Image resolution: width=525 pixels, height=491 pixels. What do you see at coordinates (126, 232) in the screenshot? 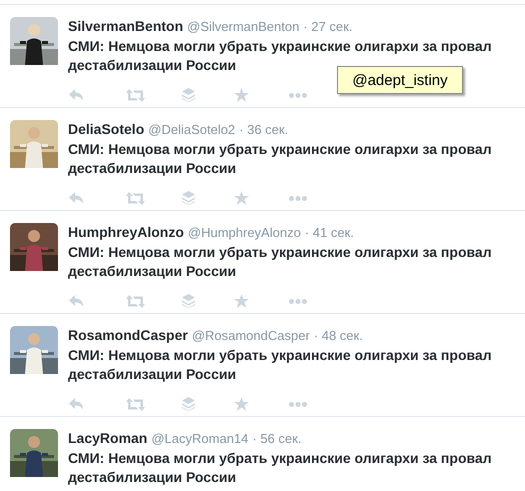
I see `user-name: HumphreyAlonzo` at bounding box center [126, 232].